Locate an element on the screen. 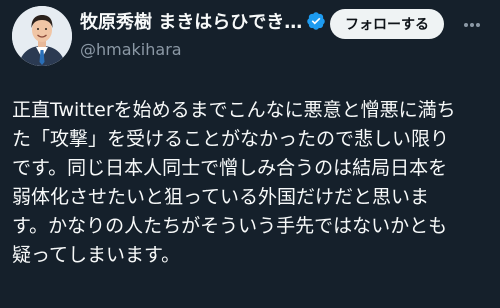  tweet-text-line: す。かなりの人たちがそういう手先ではないかとも is located at coordinates (230, 226).